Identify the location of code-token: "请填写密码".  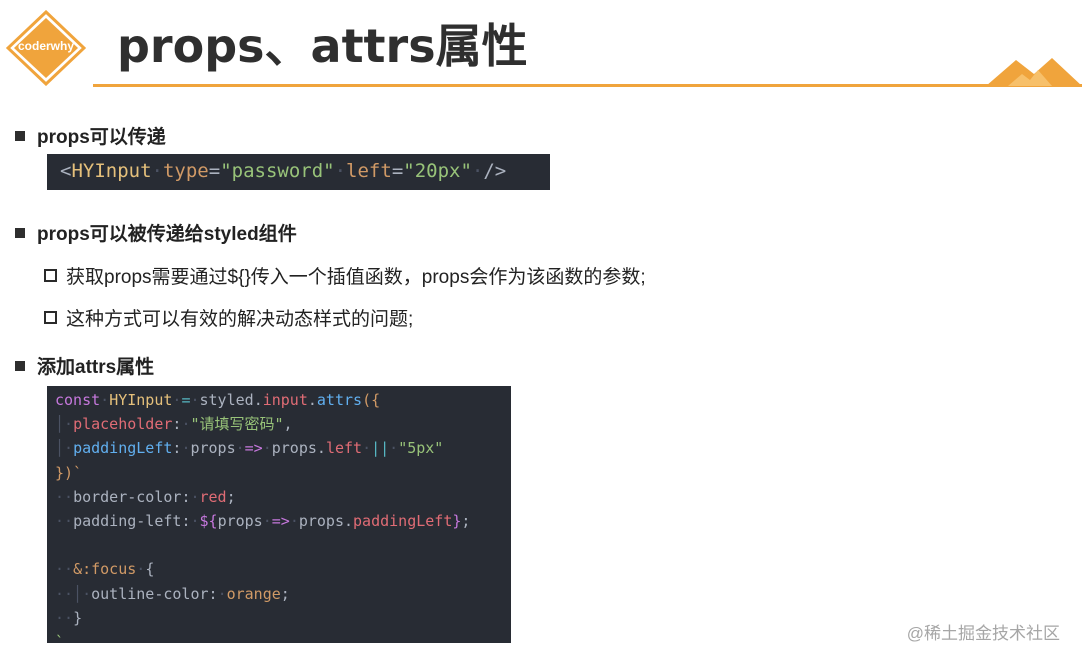
(237, 424).